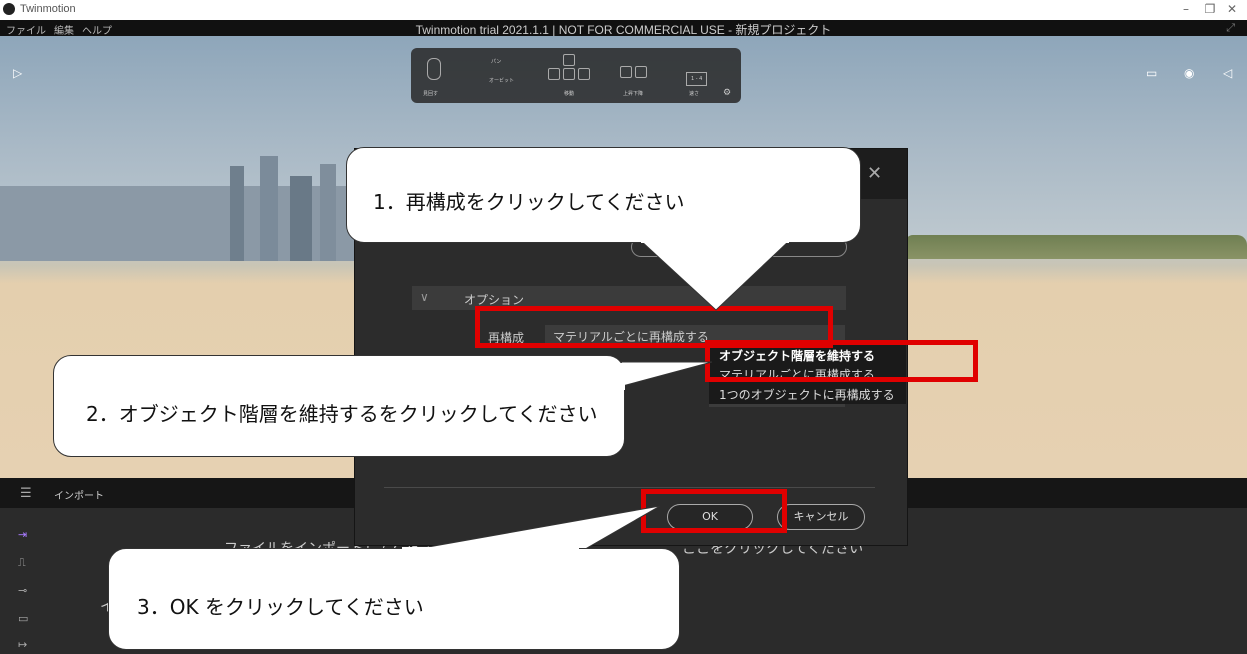 The height and width of the screenshot is (654, 1247). I want to click on callout-step1: 1．再構成をクリックしてください, so click(603, 195).